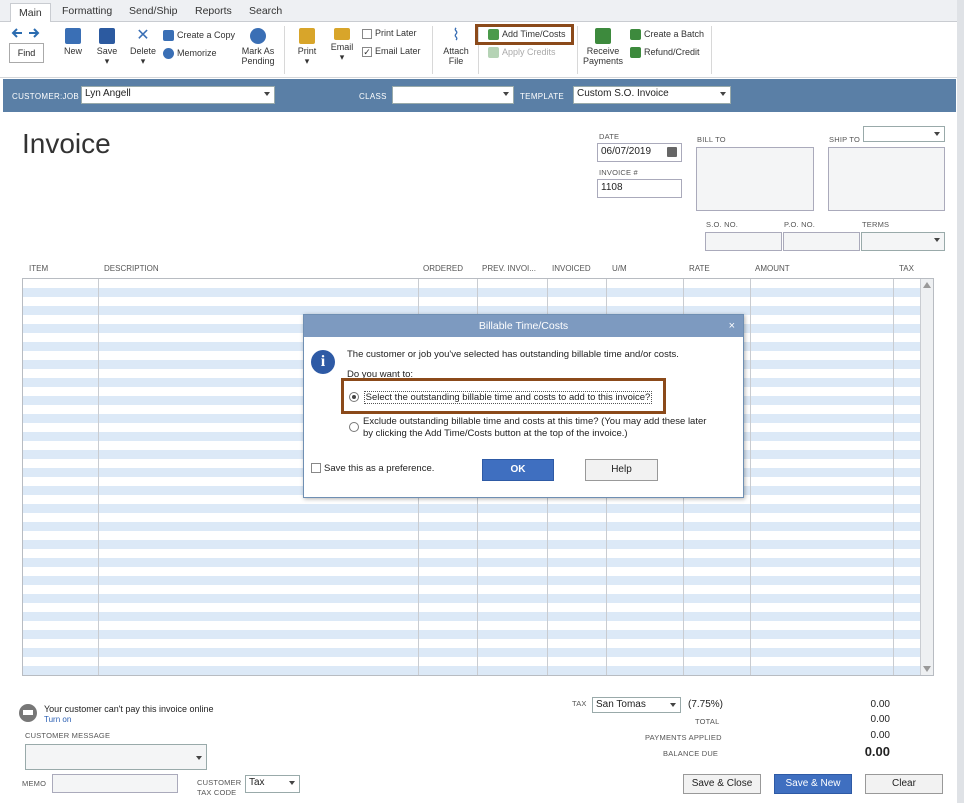 This screenshot has height=803, width=964. What do you see at coordinates (618, 172) in the screenshot?
I see `invoice-number-label: INVOICE #` at bounding box center [618, 172].